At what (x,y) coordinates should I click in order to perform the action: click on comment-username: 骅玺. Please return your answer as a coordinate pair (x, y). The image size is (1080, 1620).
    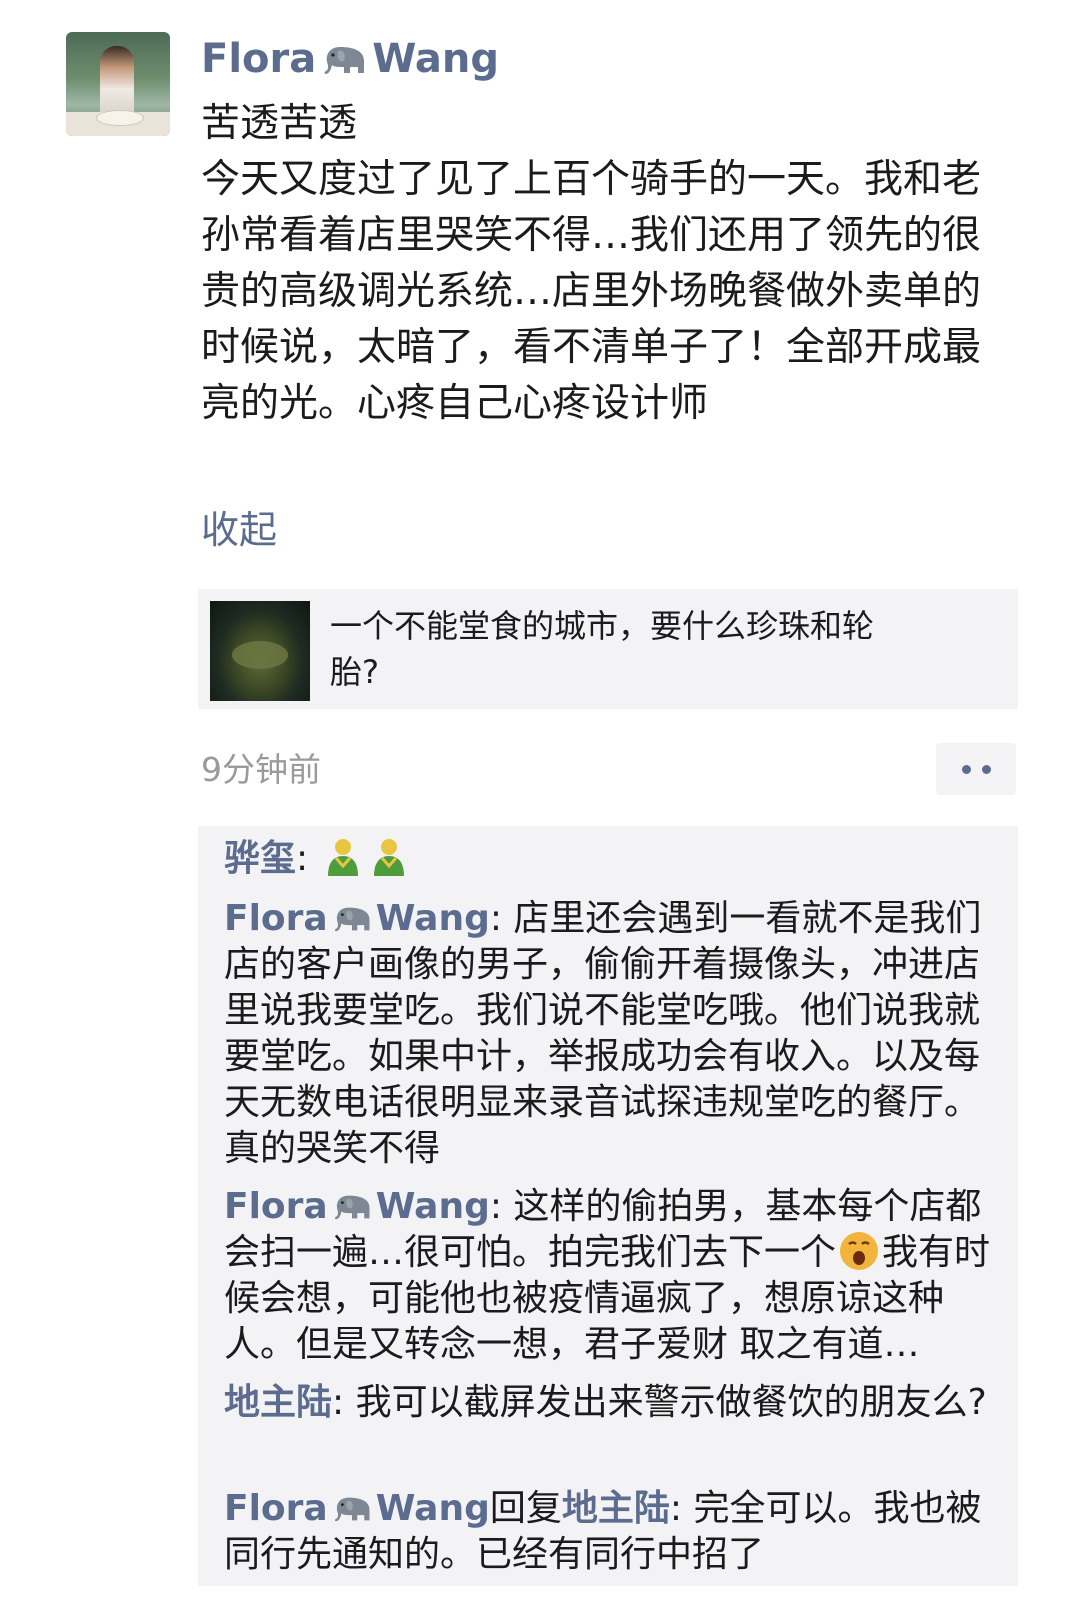
    Looking at the image, I should click on (260, 858).